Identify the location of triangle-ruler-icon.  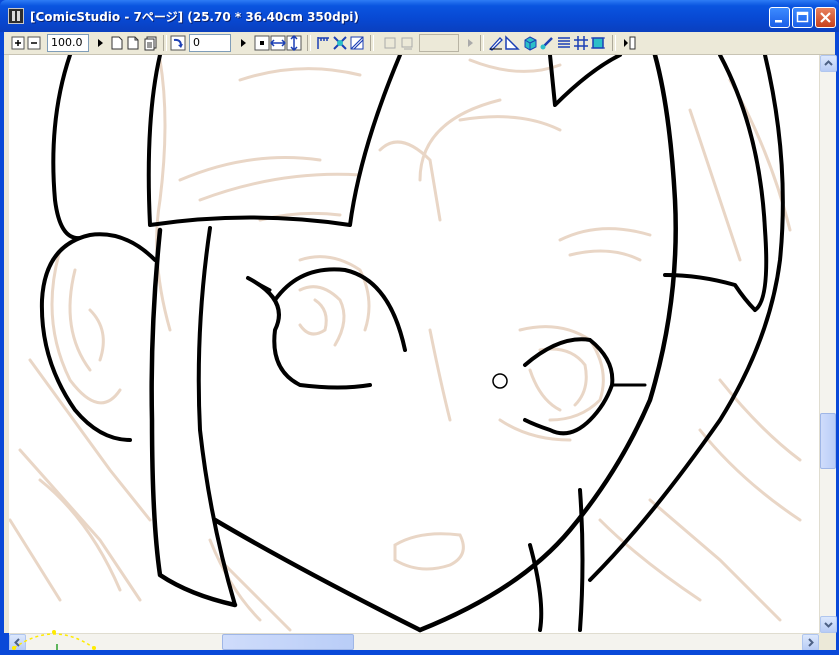
(512, 43).